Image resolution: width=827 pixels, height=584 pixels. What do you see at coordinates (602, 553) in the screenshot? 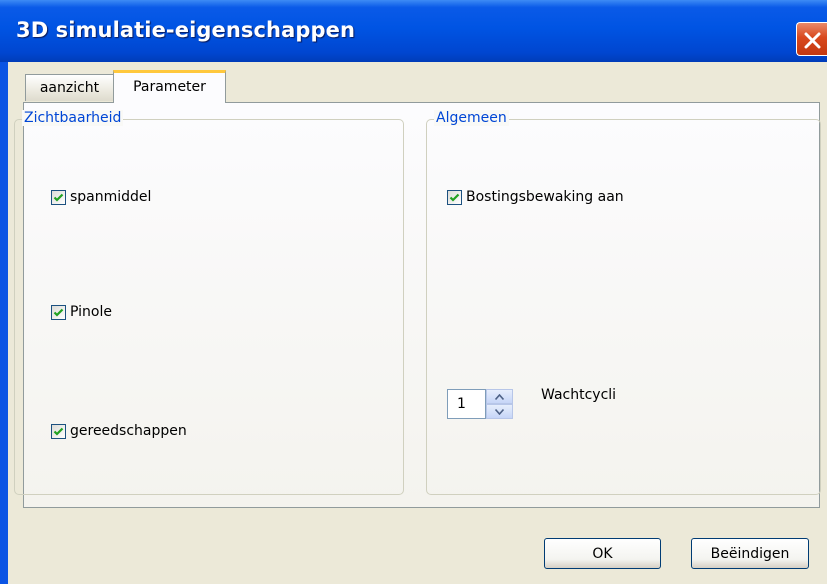
I see `ok-button: OK` at bounding box center [602, 553].